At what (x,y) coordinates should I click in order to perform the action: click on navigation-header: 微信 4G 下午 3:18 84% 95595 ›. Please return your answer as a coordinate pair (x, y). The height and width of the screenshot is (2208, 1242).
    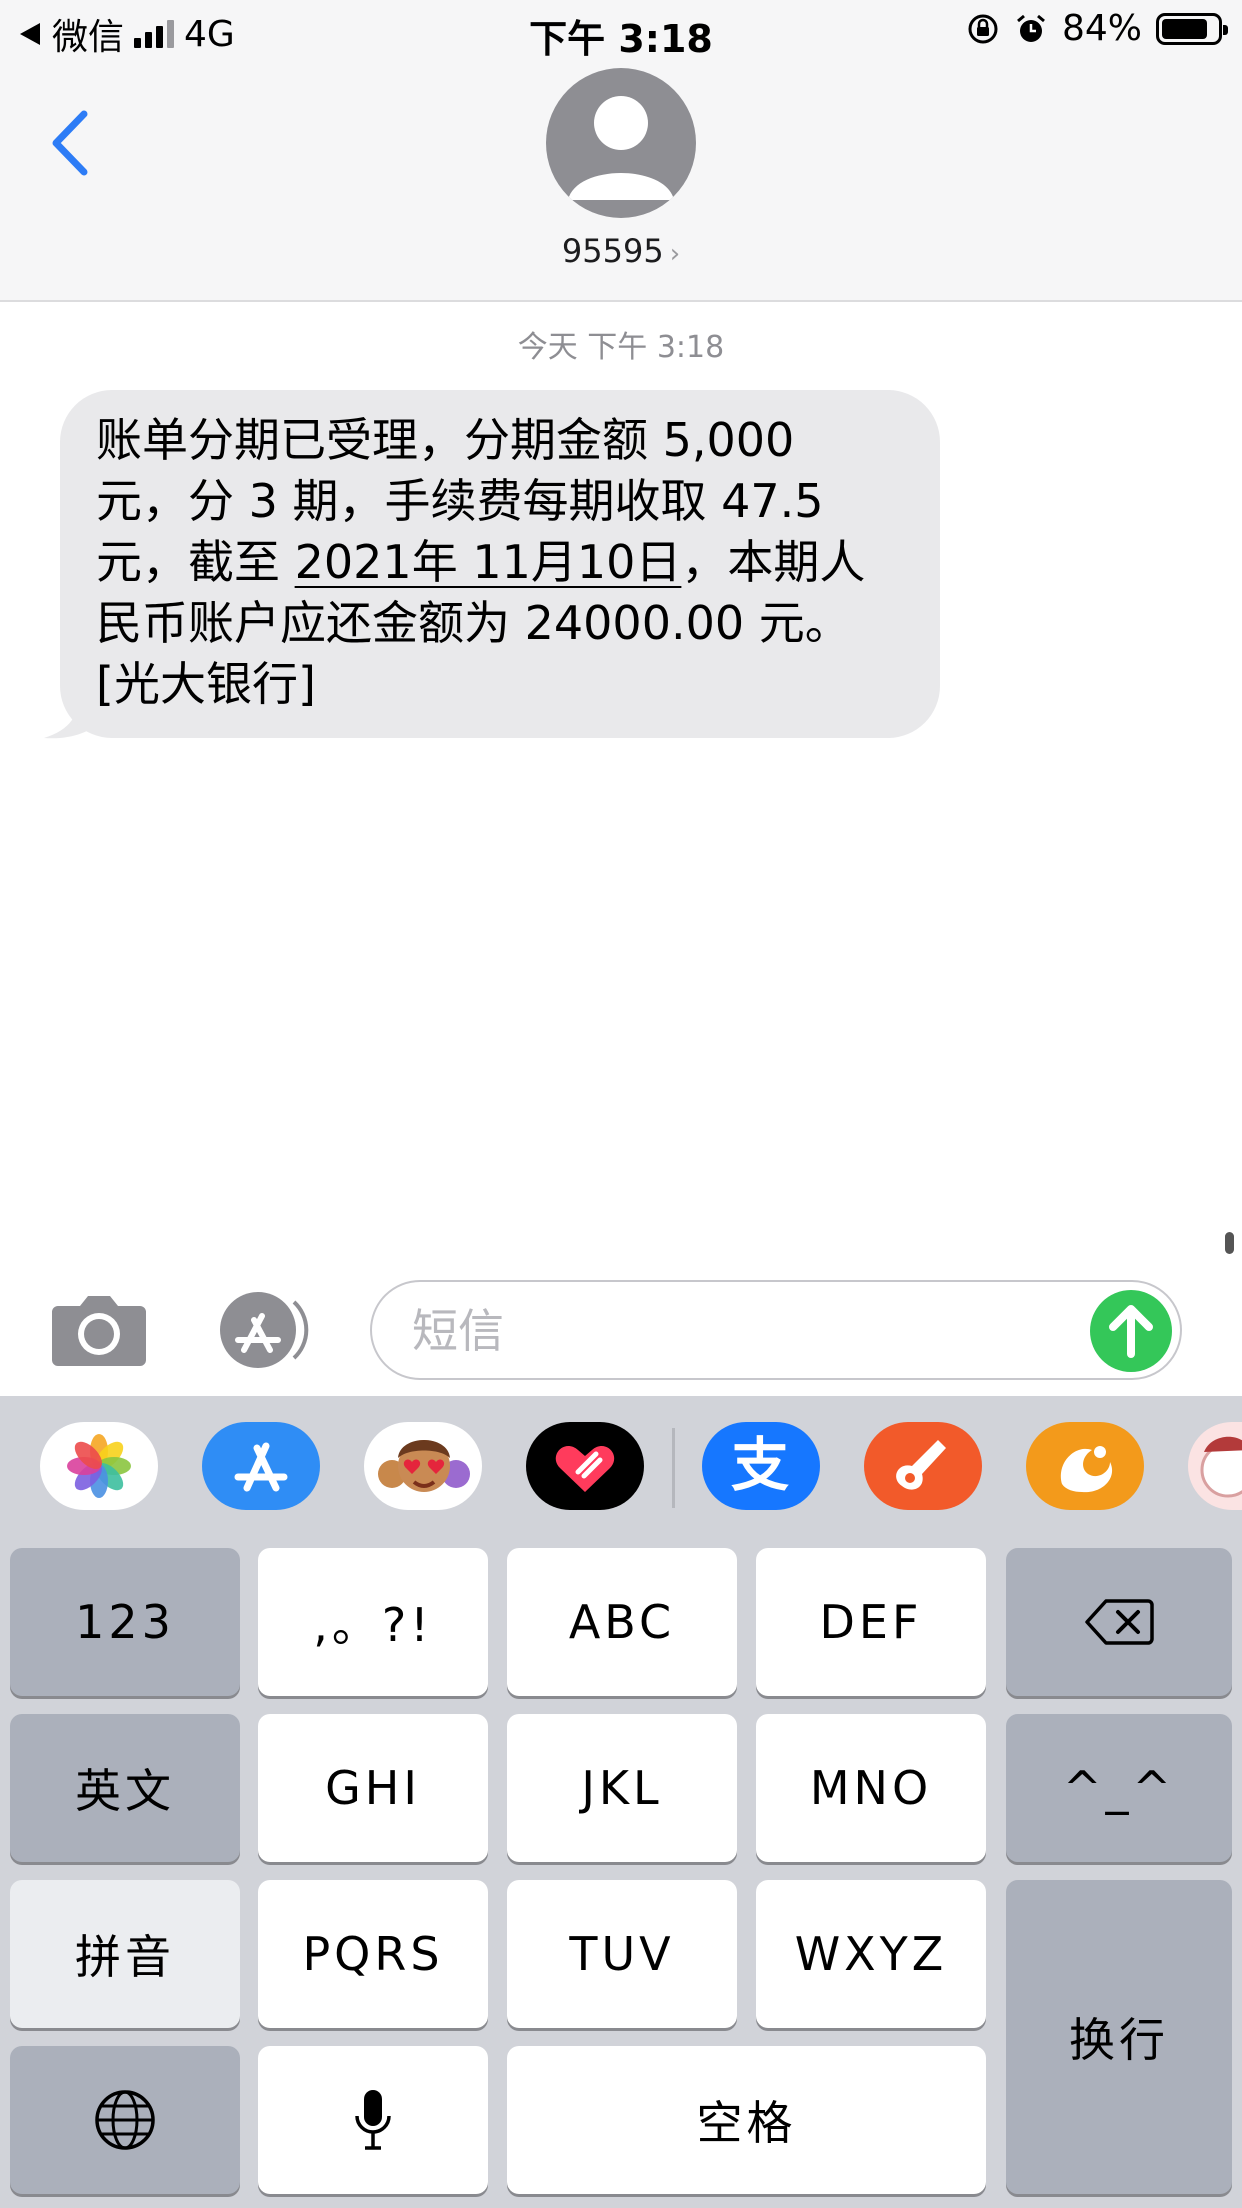
    Looking at the image, I should click on (621, 151).